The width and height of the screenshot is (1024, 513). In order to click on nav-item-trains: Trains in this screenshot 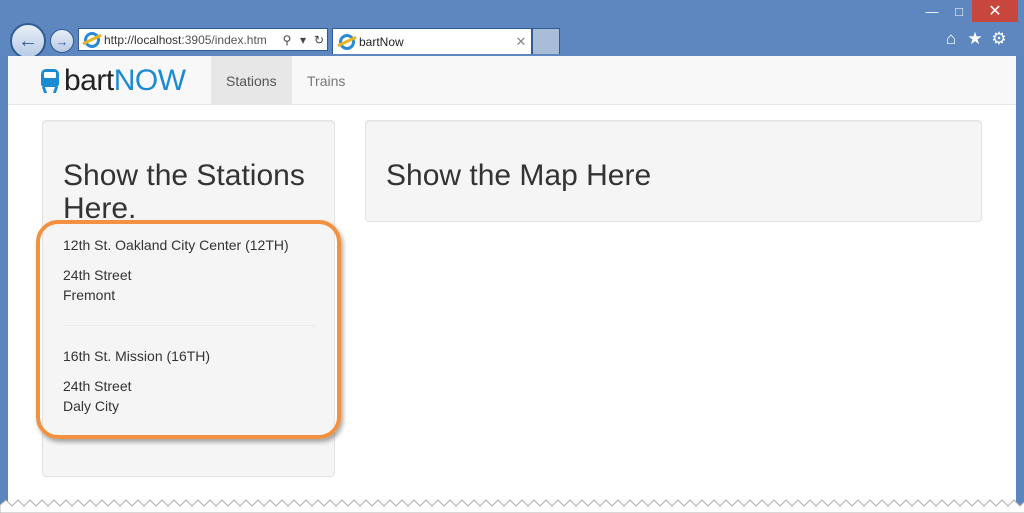, I will do `click(326, 80)`.